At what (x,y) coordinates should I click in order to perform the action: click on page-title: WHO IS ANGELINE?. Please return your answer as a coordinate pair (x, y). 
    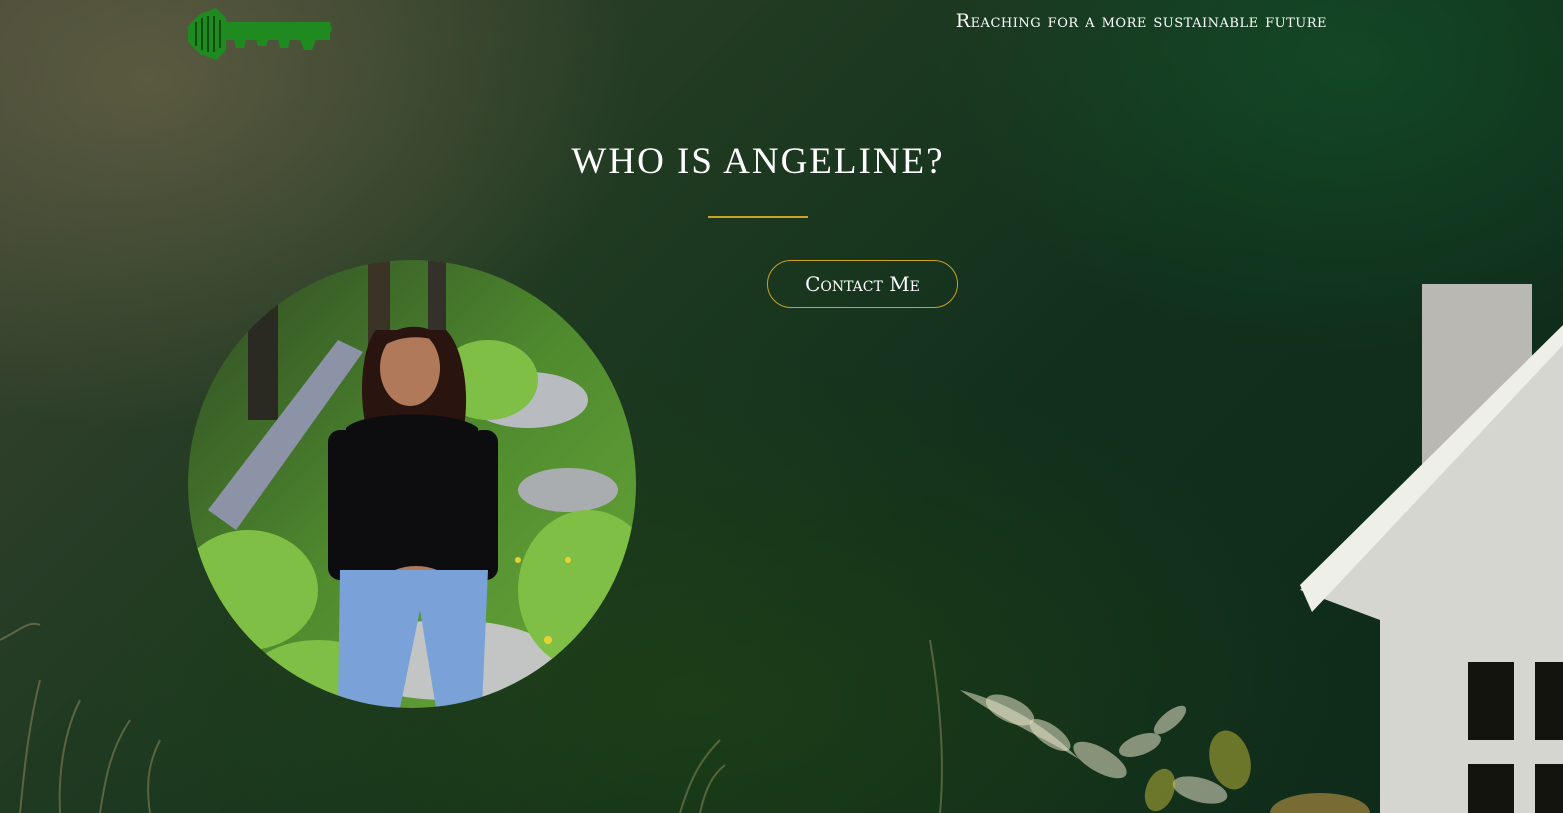
    Looking at the image, I should click on (758, 161).